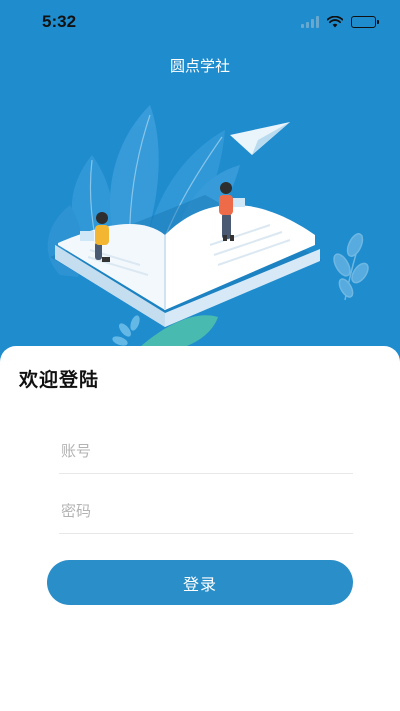 The width and height of the screenshot is (400, 711). Describe the element at coordinates (199, 66) in the screenshot. I see `page-title: 圆点学社` at that location.